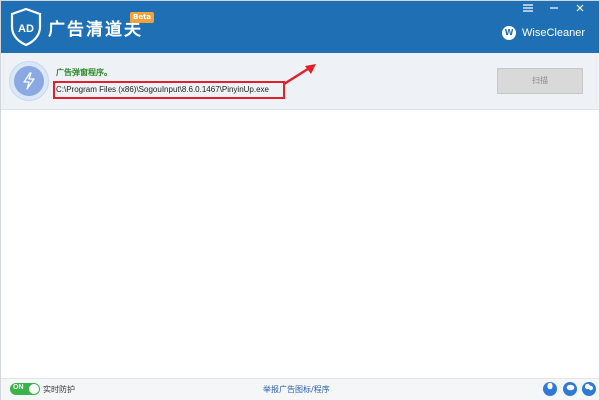 Image resolution: width=600 pixels, height=400 pixels. Describe the element at coordinates (554, 11) in the screenshot. I see `minimize-button` at that location.